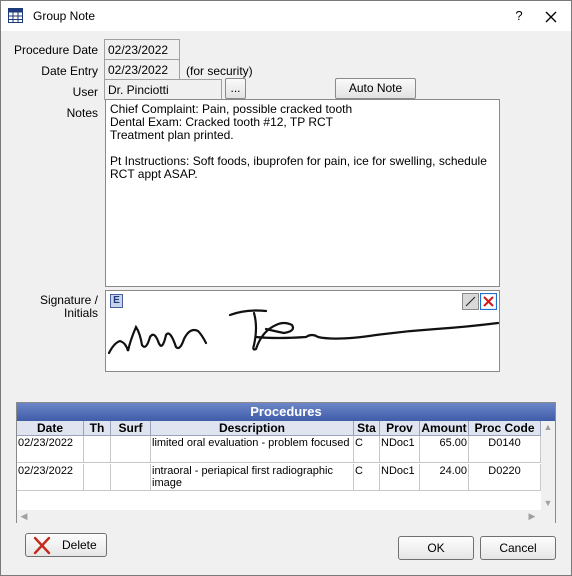  I want to click on col-th: Th, so click(97, 428).